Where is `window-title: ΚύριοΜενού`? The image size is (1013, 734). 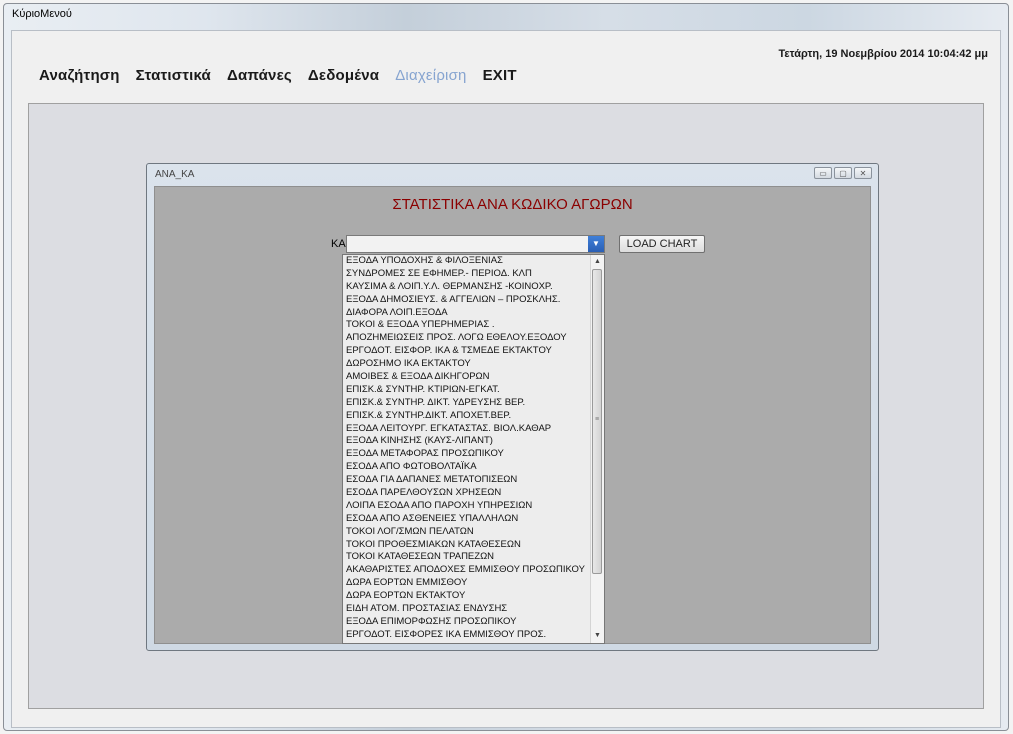
window-title: ΚύριοΜενού is located at coordinates (42, 14).